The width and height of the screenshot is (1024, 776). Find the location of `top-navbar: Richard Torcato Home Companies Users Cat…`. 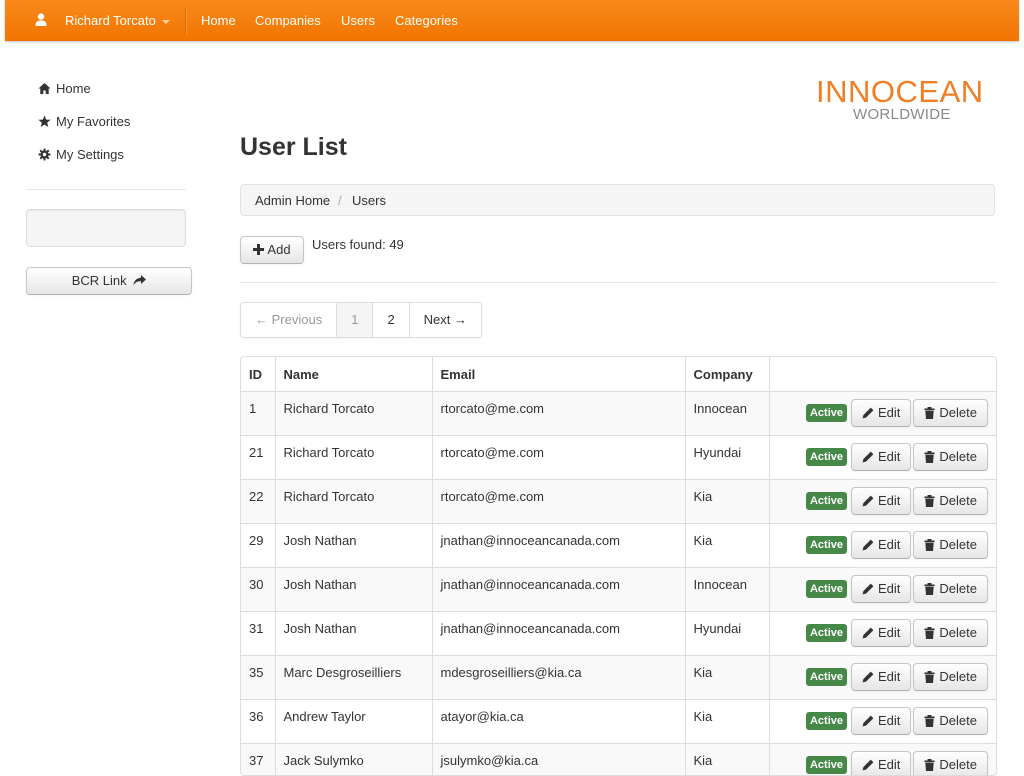

top-navbar: Richard Torcato Home Companies Users Cat… is located at coordinates (512, 20).